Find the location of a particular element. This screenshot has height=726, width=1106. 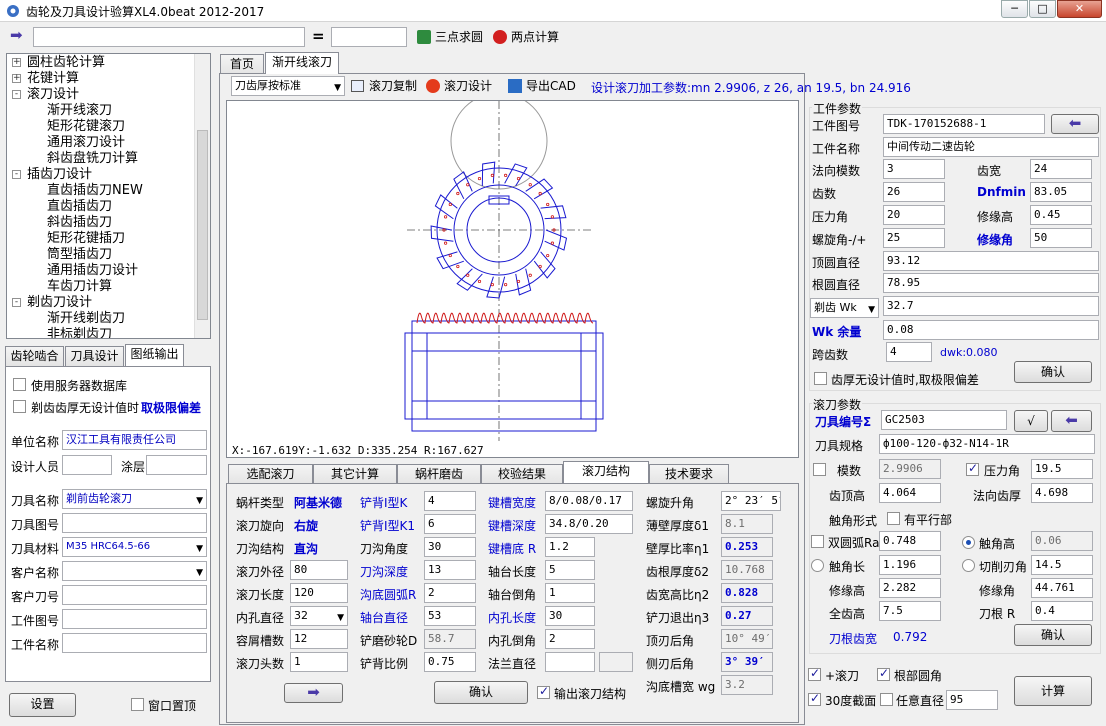

contact-height-radio is located at coordinates (968, 542).